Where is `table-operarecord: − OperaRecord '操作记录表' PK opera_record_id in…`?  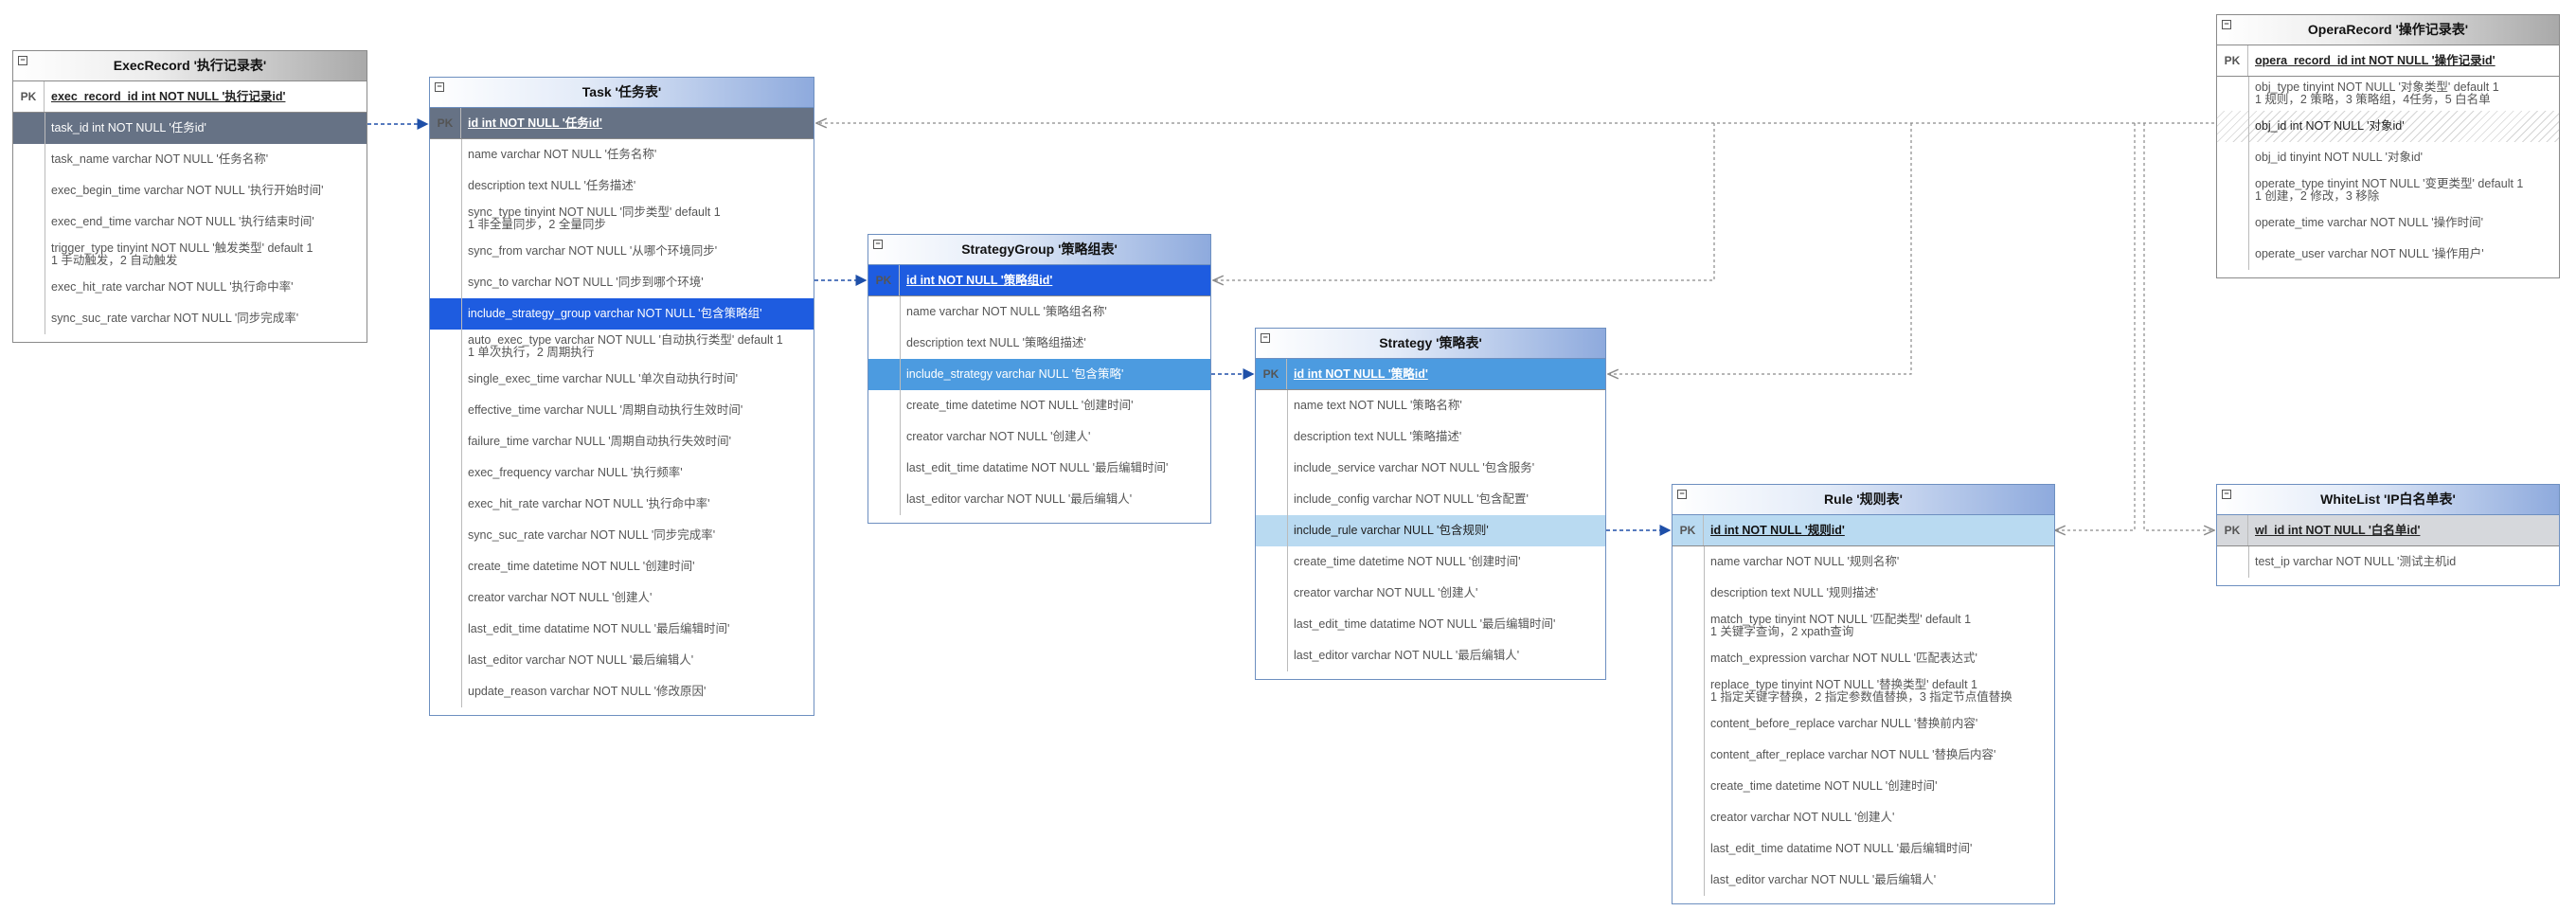
table-operarecord: − OperaRecord '操作记录表' PK opera_record_id in… is located at coordinates (2388, 146).